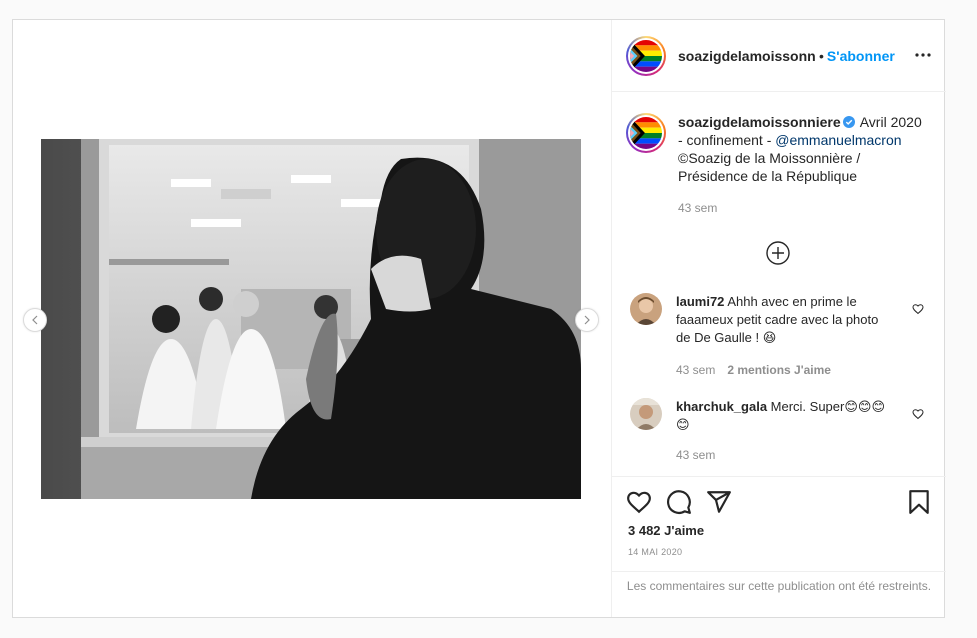 The image size is (977, 638). What do you see at coordinates (666, 530) in the screenshot?
I see `like-count: 3 482 J'aime` at bounding box center [666, 530].